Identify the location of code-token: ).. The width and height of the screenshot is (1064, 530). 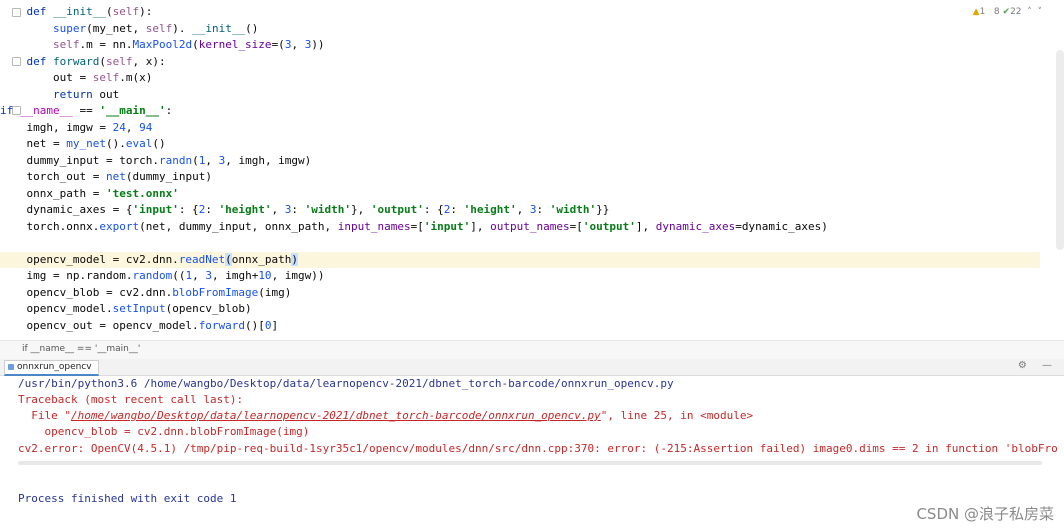
(182, 28).